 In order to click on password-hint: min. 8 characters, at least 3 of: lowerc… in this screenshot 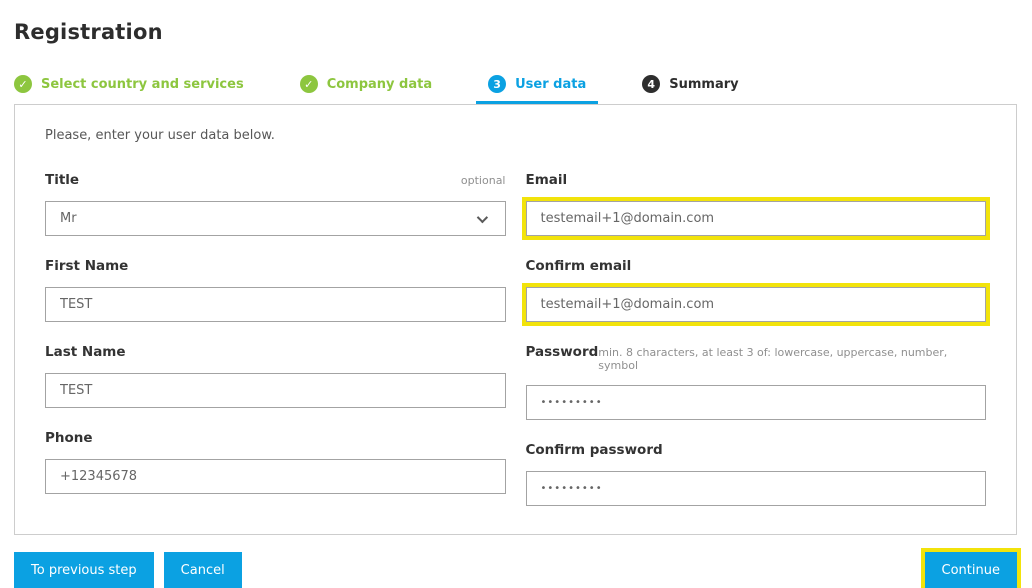, I will do `click(773, 359)`.